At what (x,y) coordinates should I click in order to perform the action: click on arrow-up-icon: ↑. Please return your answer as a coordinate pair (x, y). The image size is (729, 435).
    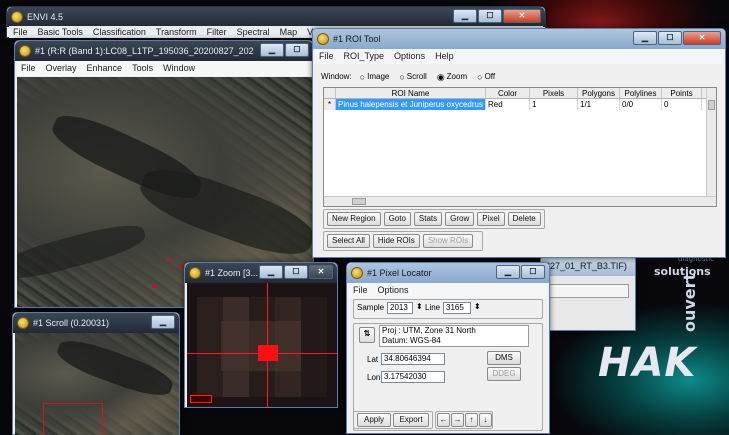
    Looking at the image, I should click on (471, 420).